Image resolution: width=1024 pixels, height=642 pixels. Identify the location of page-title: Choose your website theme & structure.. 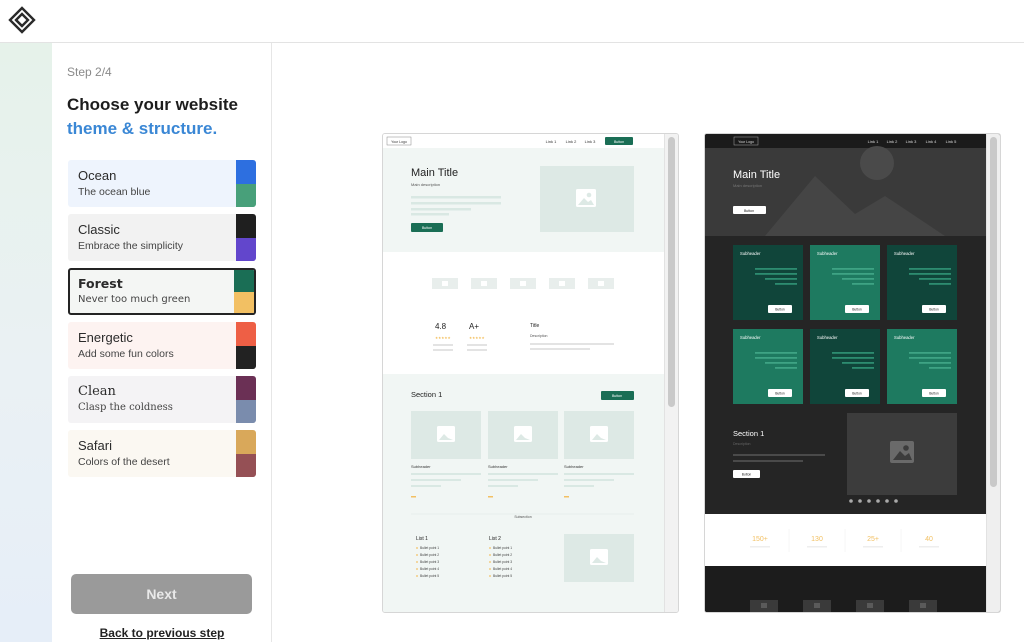
(167, 117).